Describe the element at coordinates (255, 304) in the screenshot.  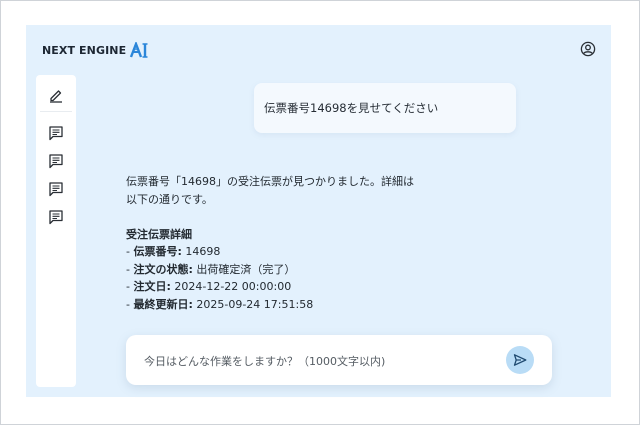
I see `detail-value: 2025-09-24 17:51:58` at that location.